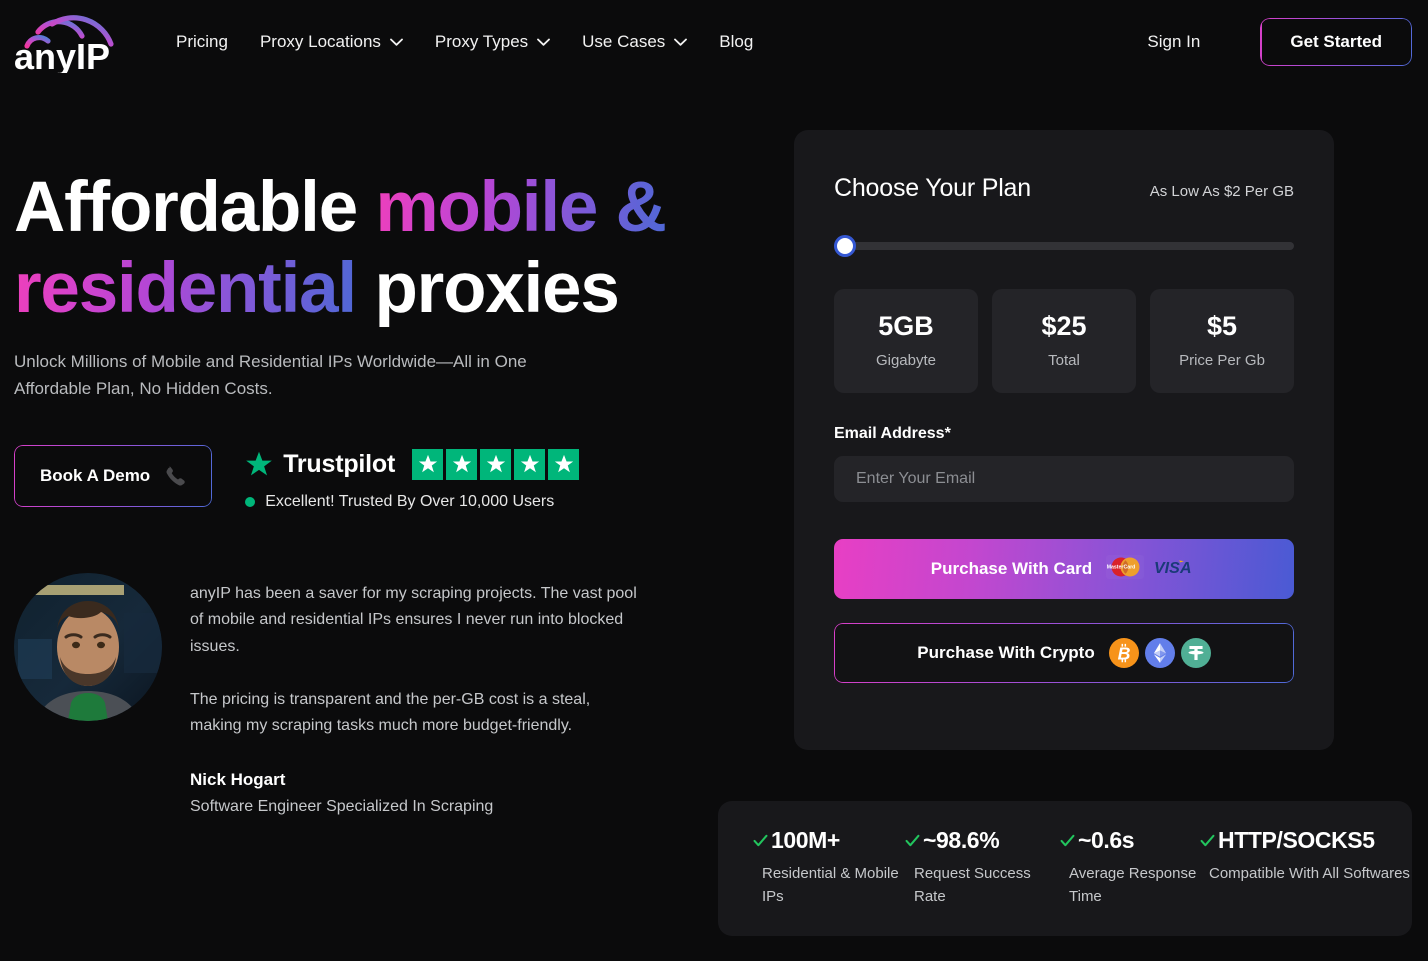 This screenshot has height=961, width=1428. Describe the element at coordinates (238, 779) in the screenshot. I see `testimonial-author-name: Nick Hogart` at that location.